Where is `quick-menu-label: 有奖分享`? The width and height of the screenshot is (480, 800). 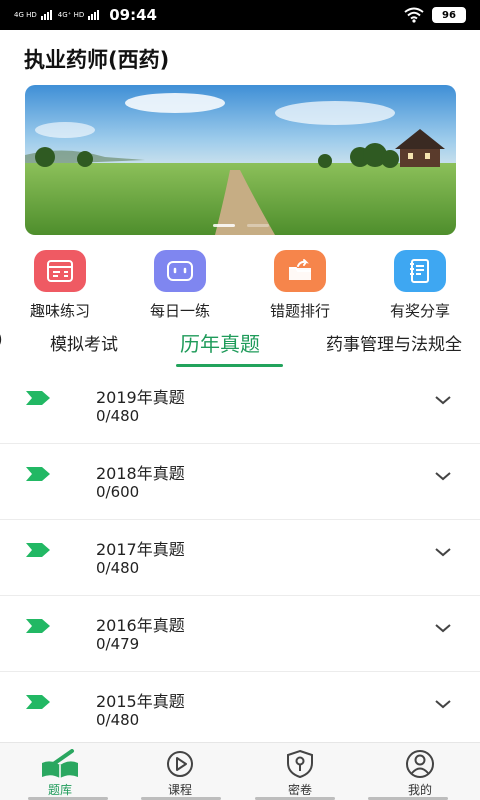
quick-menu-label: 有奖分享 is located at coordinates (419, 311).